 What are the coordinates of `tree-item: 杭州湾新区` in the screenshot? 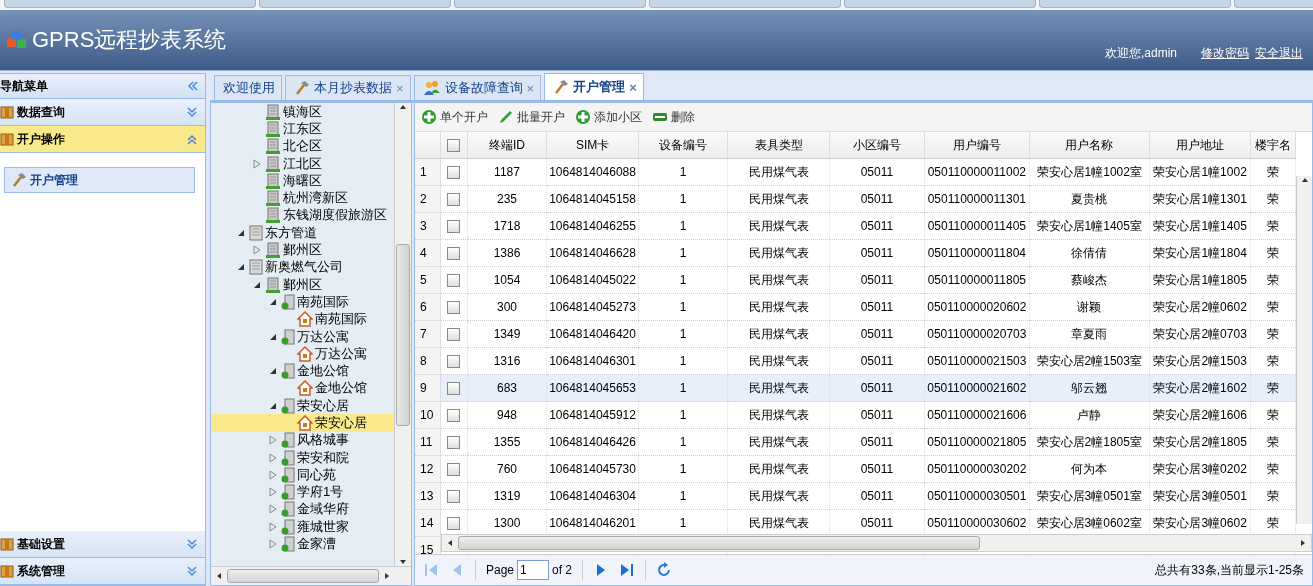 It's located at (302, 198).